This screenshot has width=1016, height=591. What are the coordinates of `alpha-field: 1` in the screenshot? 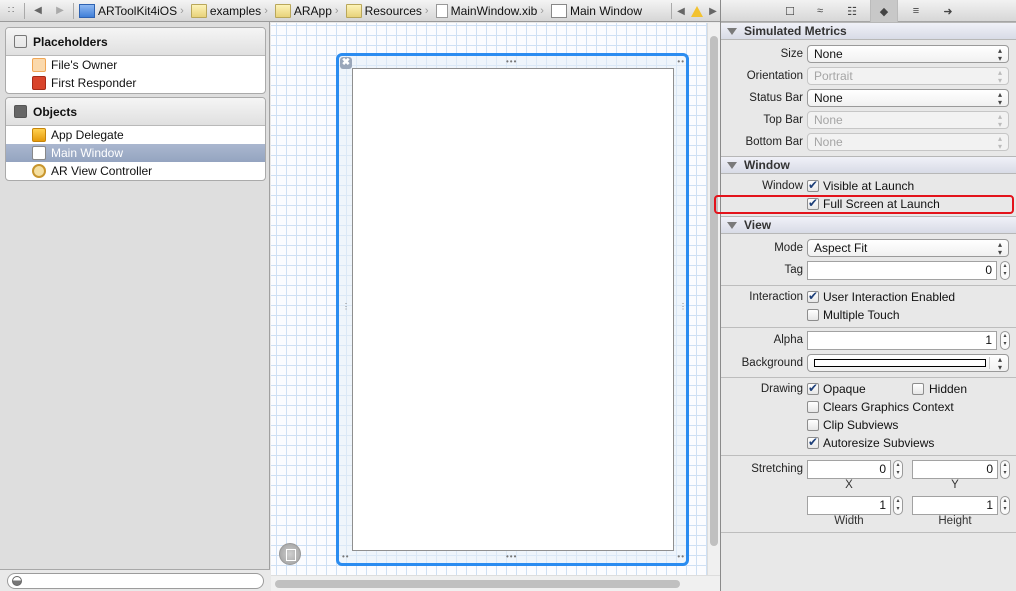 It's located at (902, 340).